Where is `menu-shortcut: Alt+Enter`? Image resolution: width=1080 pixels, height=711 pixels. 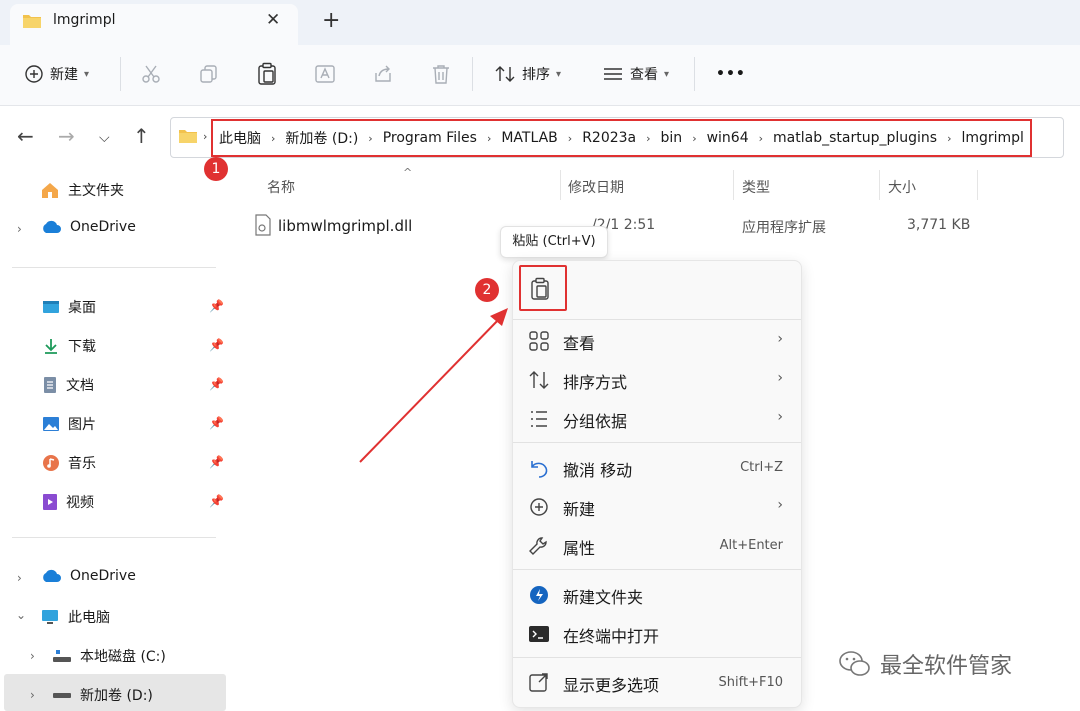
menu-shortcut: Alt+Enter is located at coordinates (751, 545).